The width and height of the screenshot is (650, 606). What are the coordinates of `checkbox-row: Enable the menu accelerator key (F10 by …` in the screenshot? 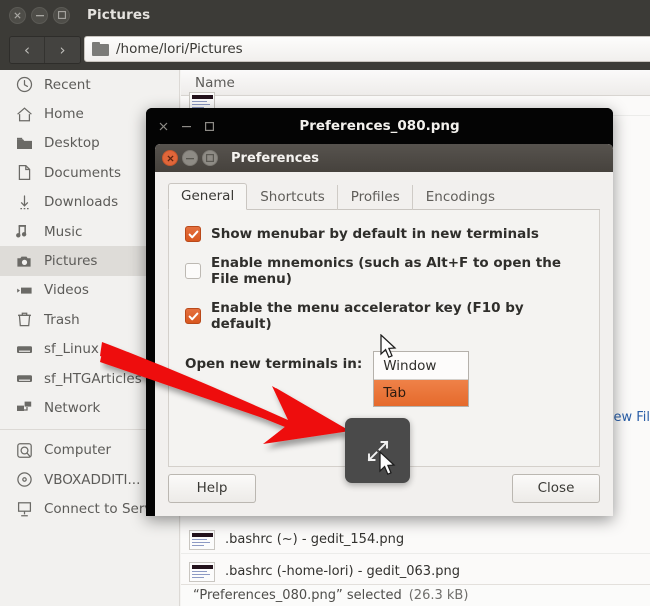 It's located at (384, 316).